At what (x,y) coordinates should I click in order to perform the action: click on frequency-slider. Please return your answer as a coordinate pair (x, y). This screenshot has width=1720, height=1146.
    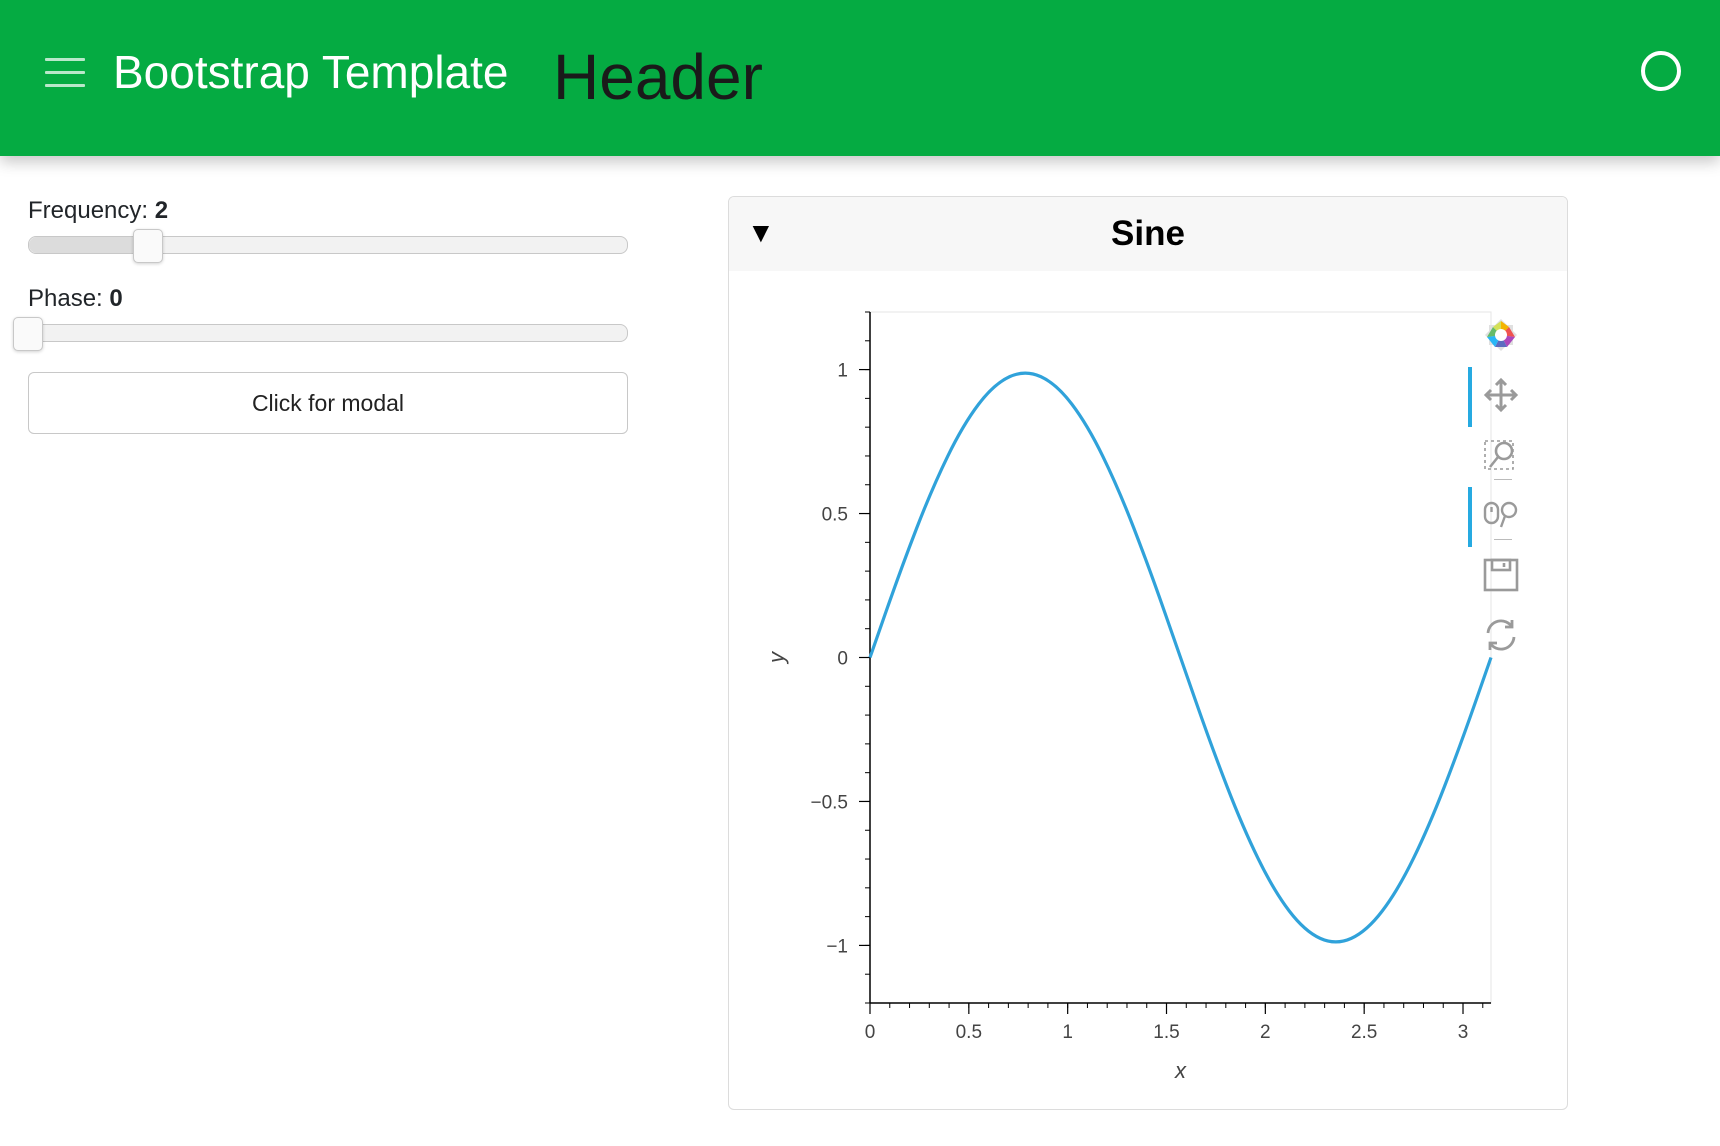
    Looking at the image, I should click on (328, 246).